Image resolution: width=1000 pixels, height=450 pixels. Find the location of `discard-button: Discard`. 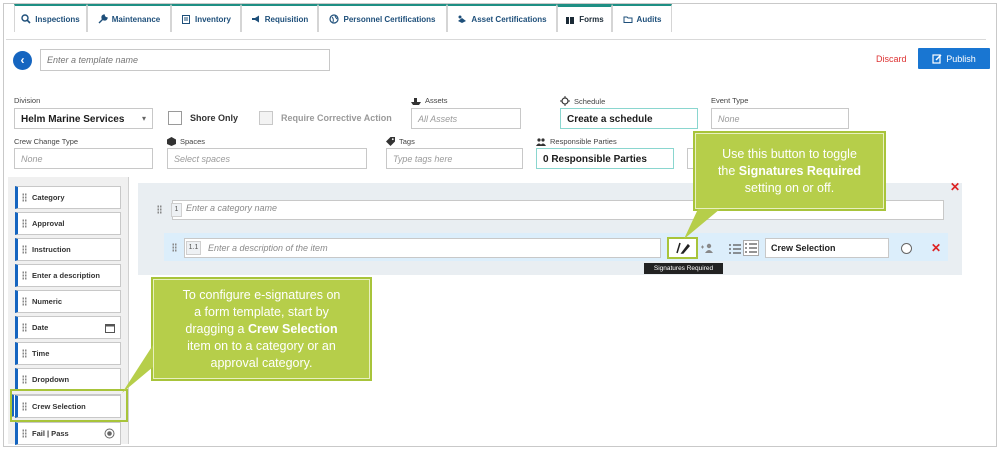

discard-button: Discard is located at coordinates (891, 59).